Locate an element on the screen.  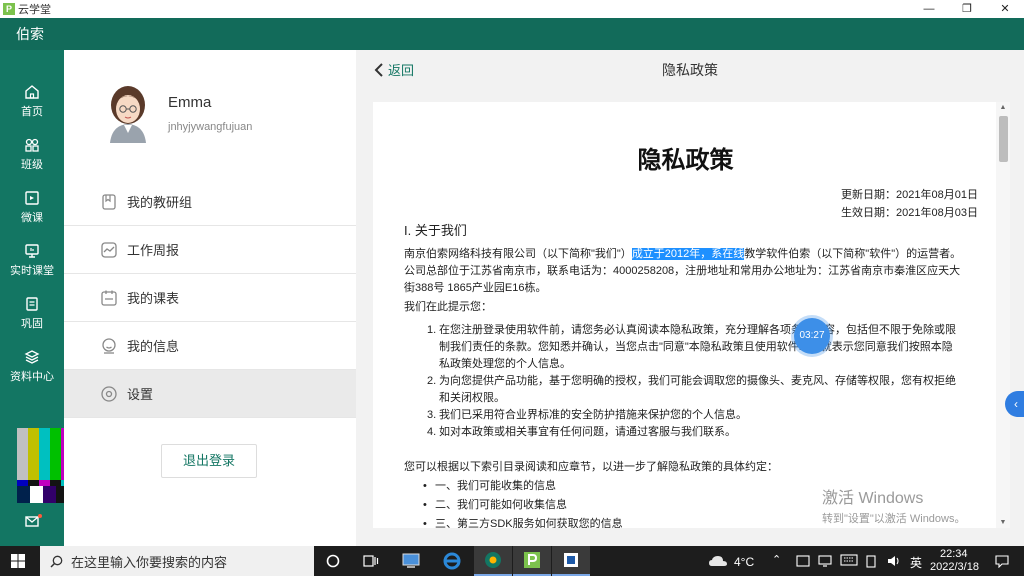
menu-teaching-group: 我的教研组 is located at coordinates (210, 202).